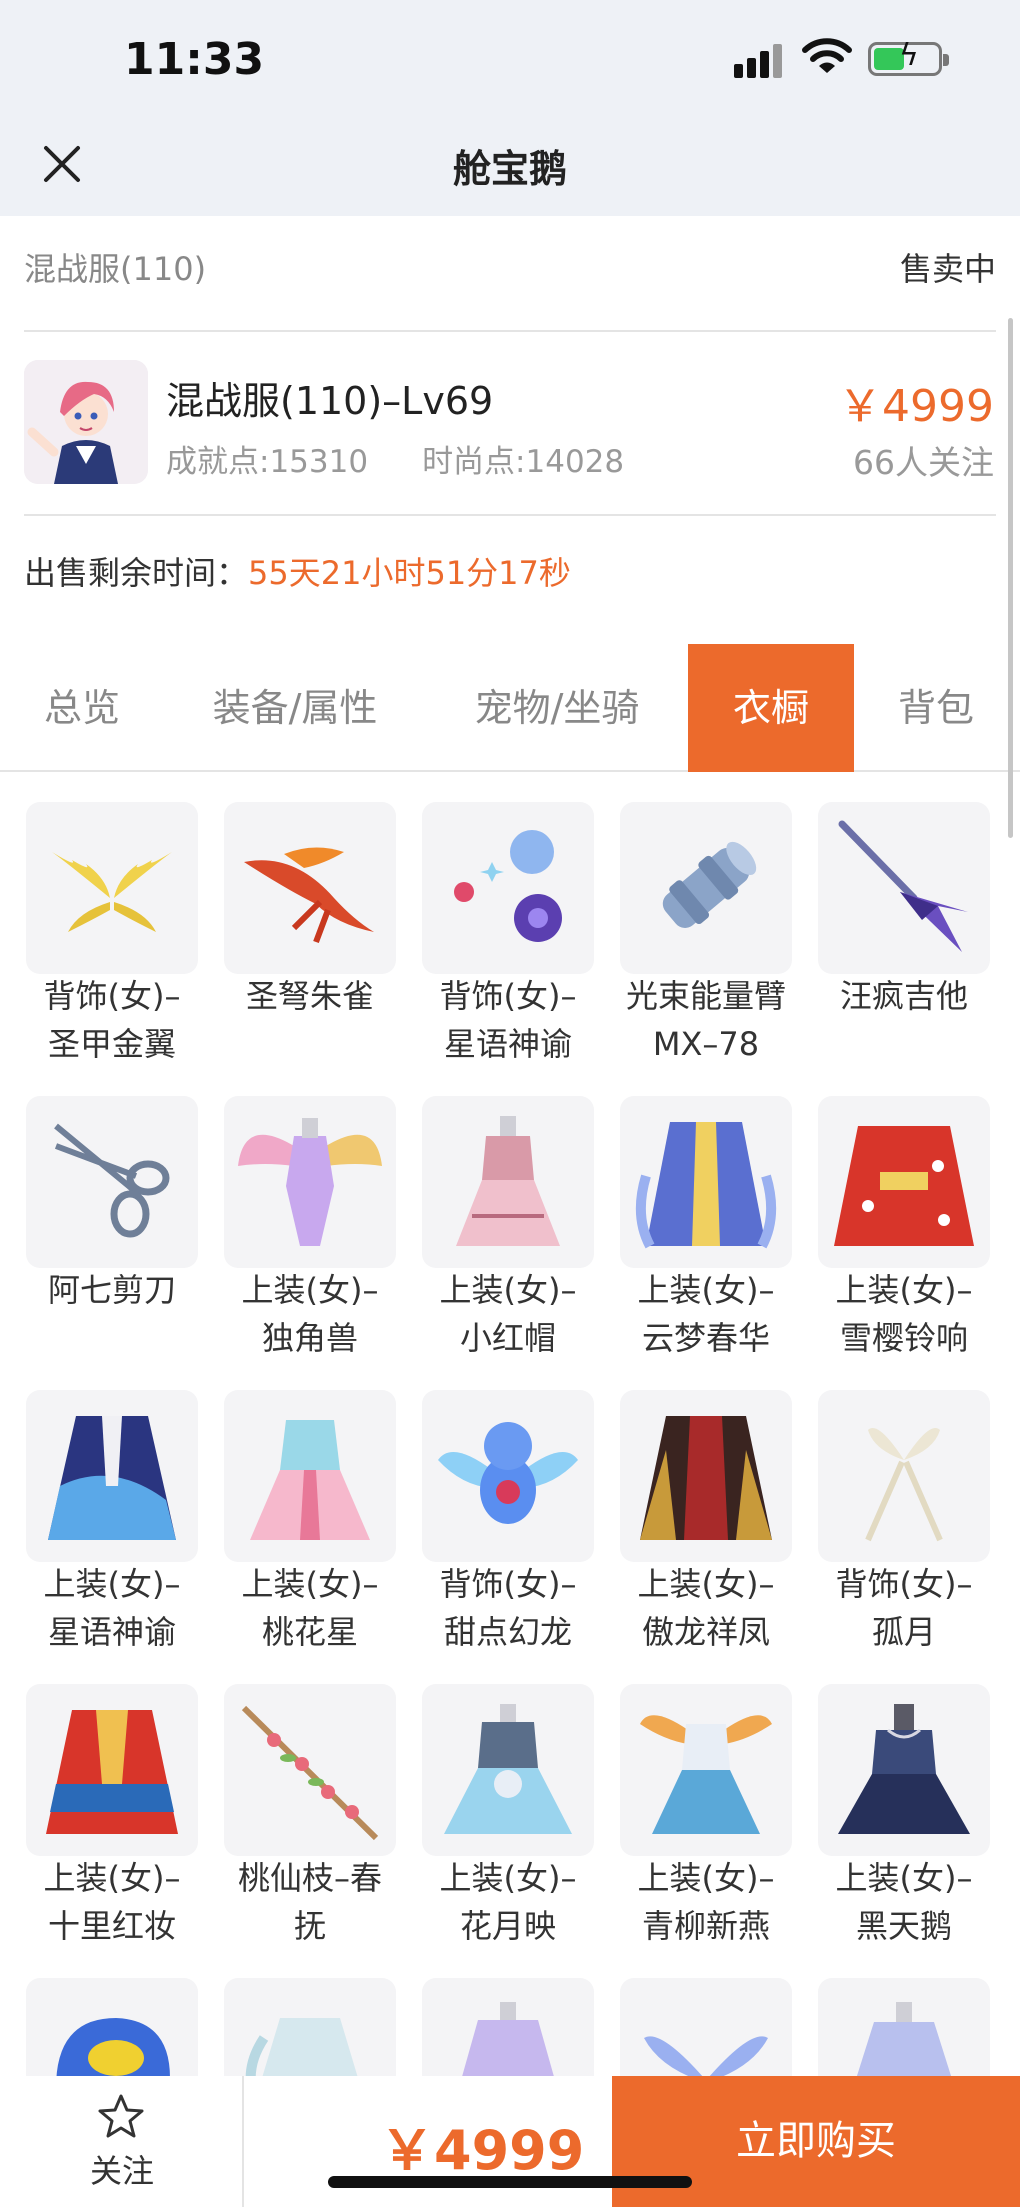  I want to click on dark-robe-icon, so click(706, 1476).